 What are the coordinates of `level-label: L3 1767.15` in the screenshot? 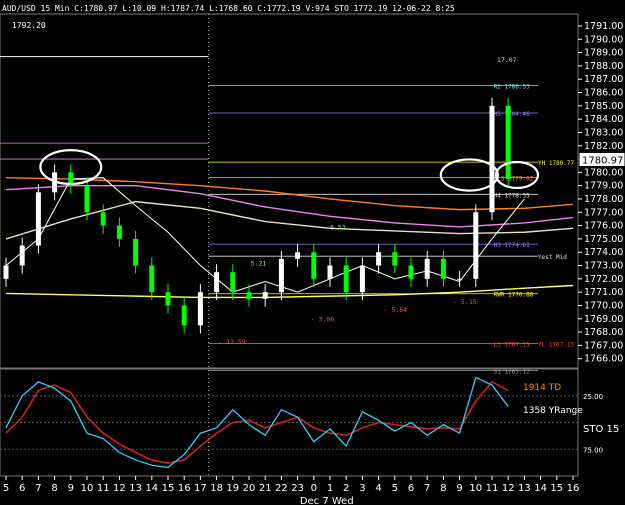 It's located at (512, 344).